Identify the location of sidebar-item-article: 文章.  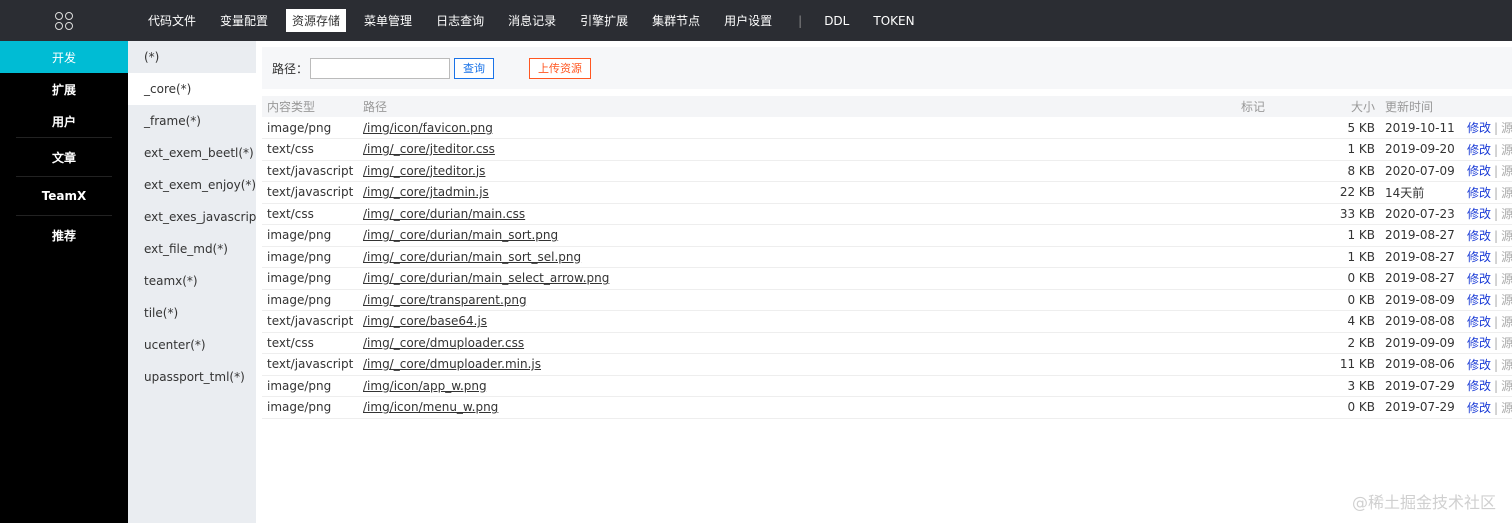
(64, 156).